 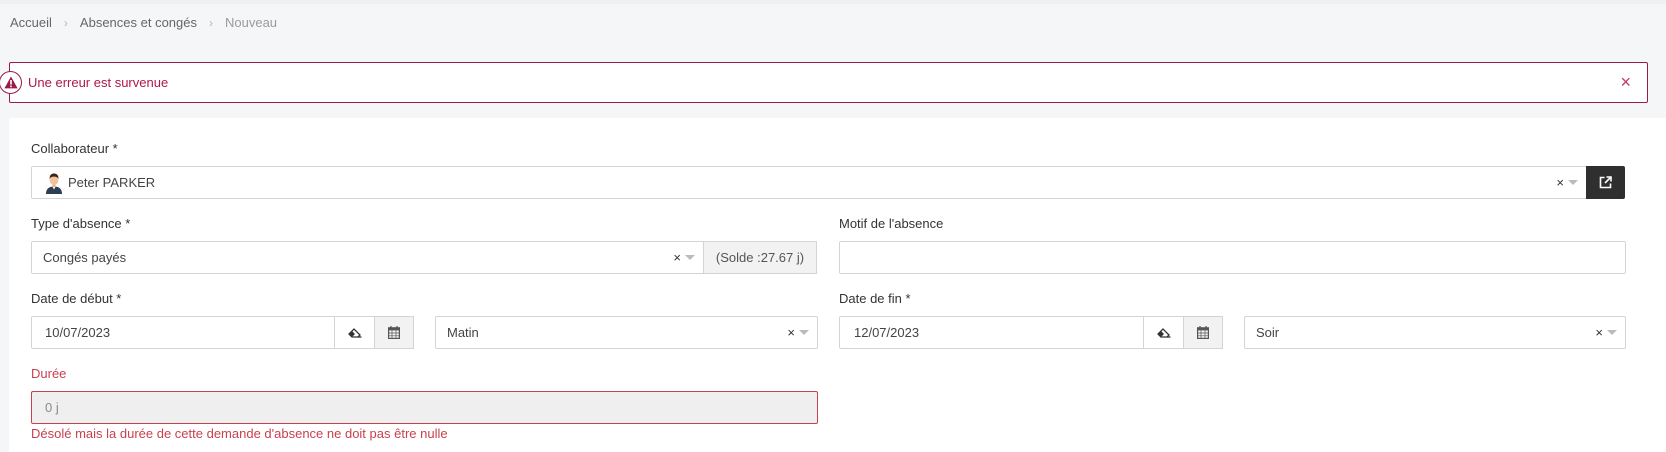 What do you see at coordinates (1268, 332) in the screenshot?
I see `end-period-value: Soir` at bounding box center [1268, 332].